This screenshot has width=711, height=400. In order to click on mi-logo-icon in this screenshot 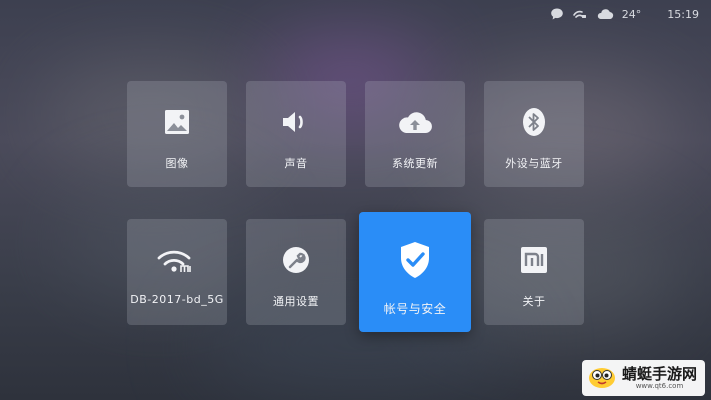, I will do `click(534, 260)`.